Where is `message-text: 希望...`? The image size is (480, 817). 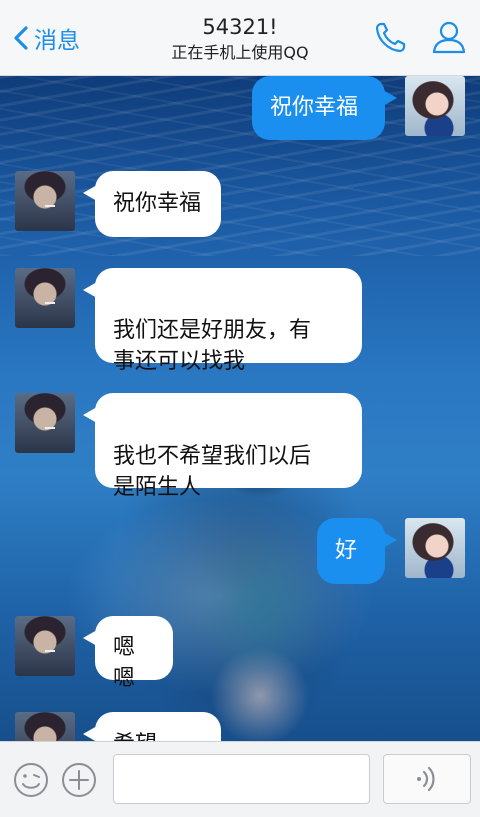 message-text: 希望... is located at coordinates (145, 736).